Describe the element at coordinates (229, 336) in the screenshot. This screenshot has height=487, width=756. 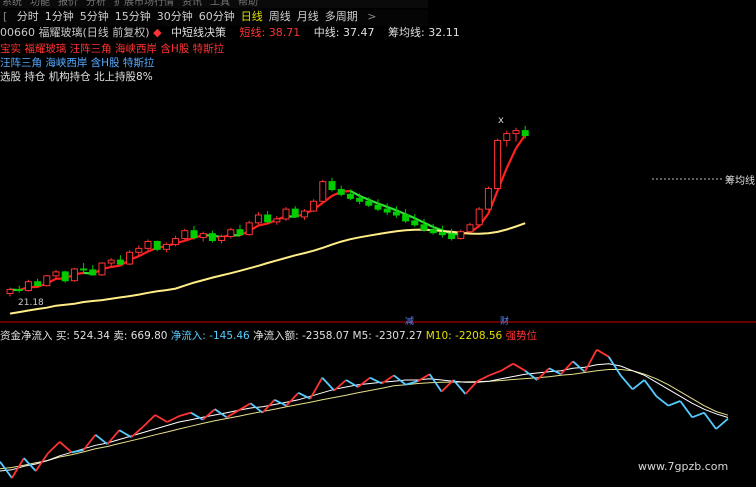
I see `net-inflow-value: -145.46` at that location.